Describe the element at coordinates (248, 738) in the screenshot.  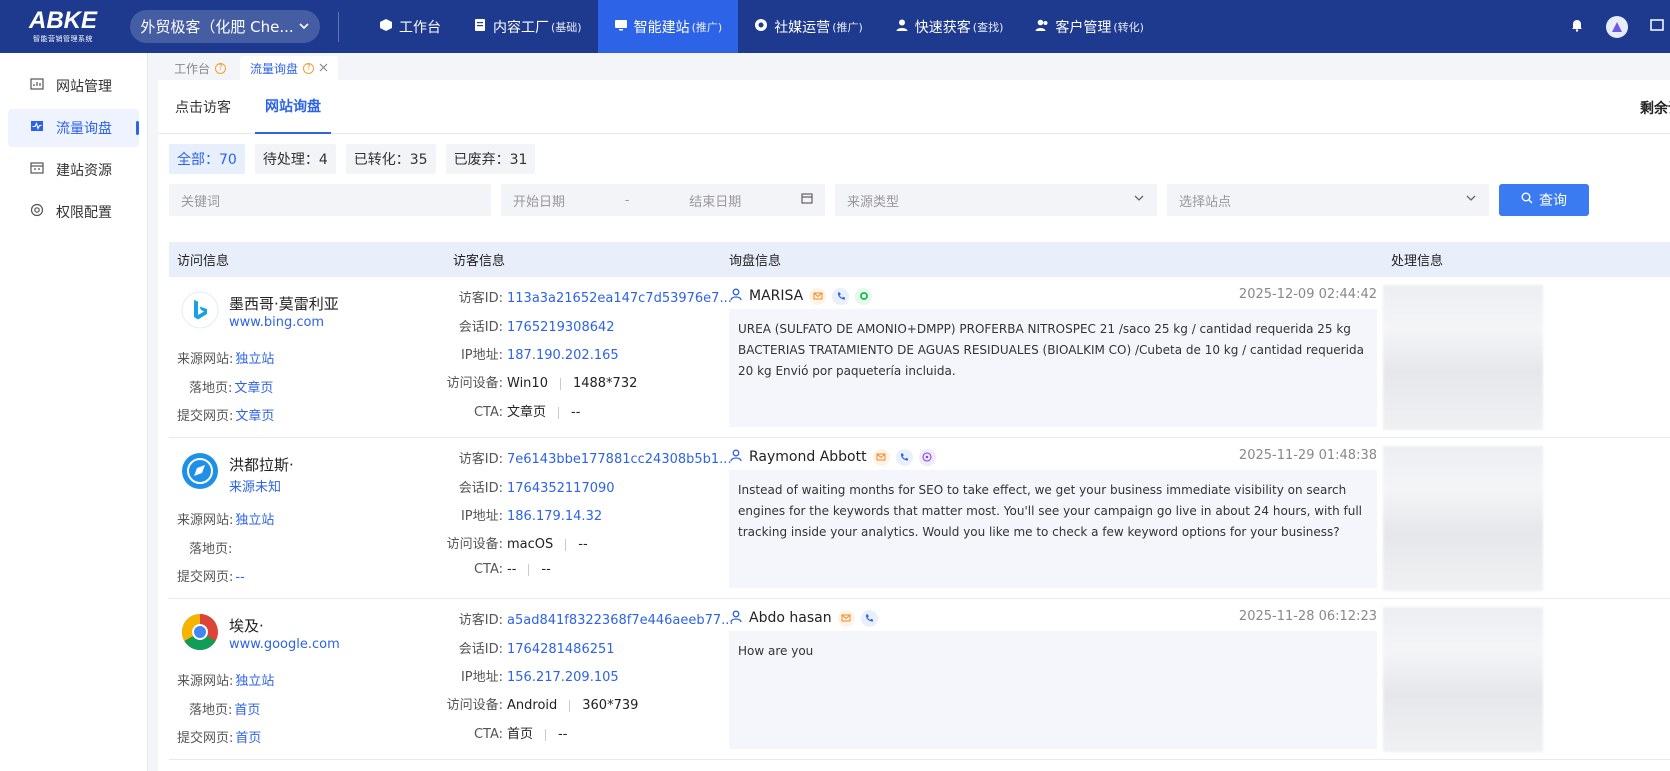
I see `submit-page-link: 首页` at that location.